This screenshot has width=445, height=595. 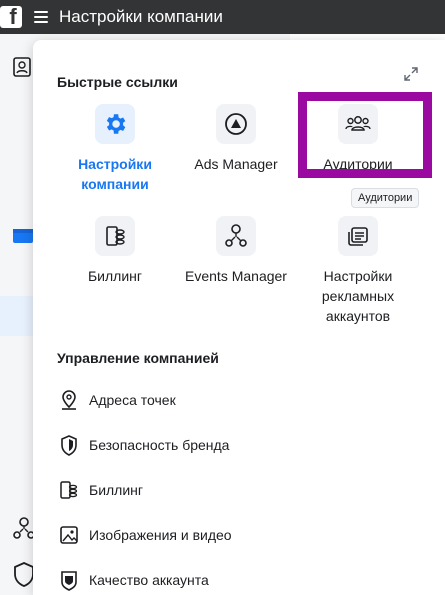 What do you see at coordinates (22, 67) in the screenshot?
I see `contact-card-icon` at bounding box center [22, 67].